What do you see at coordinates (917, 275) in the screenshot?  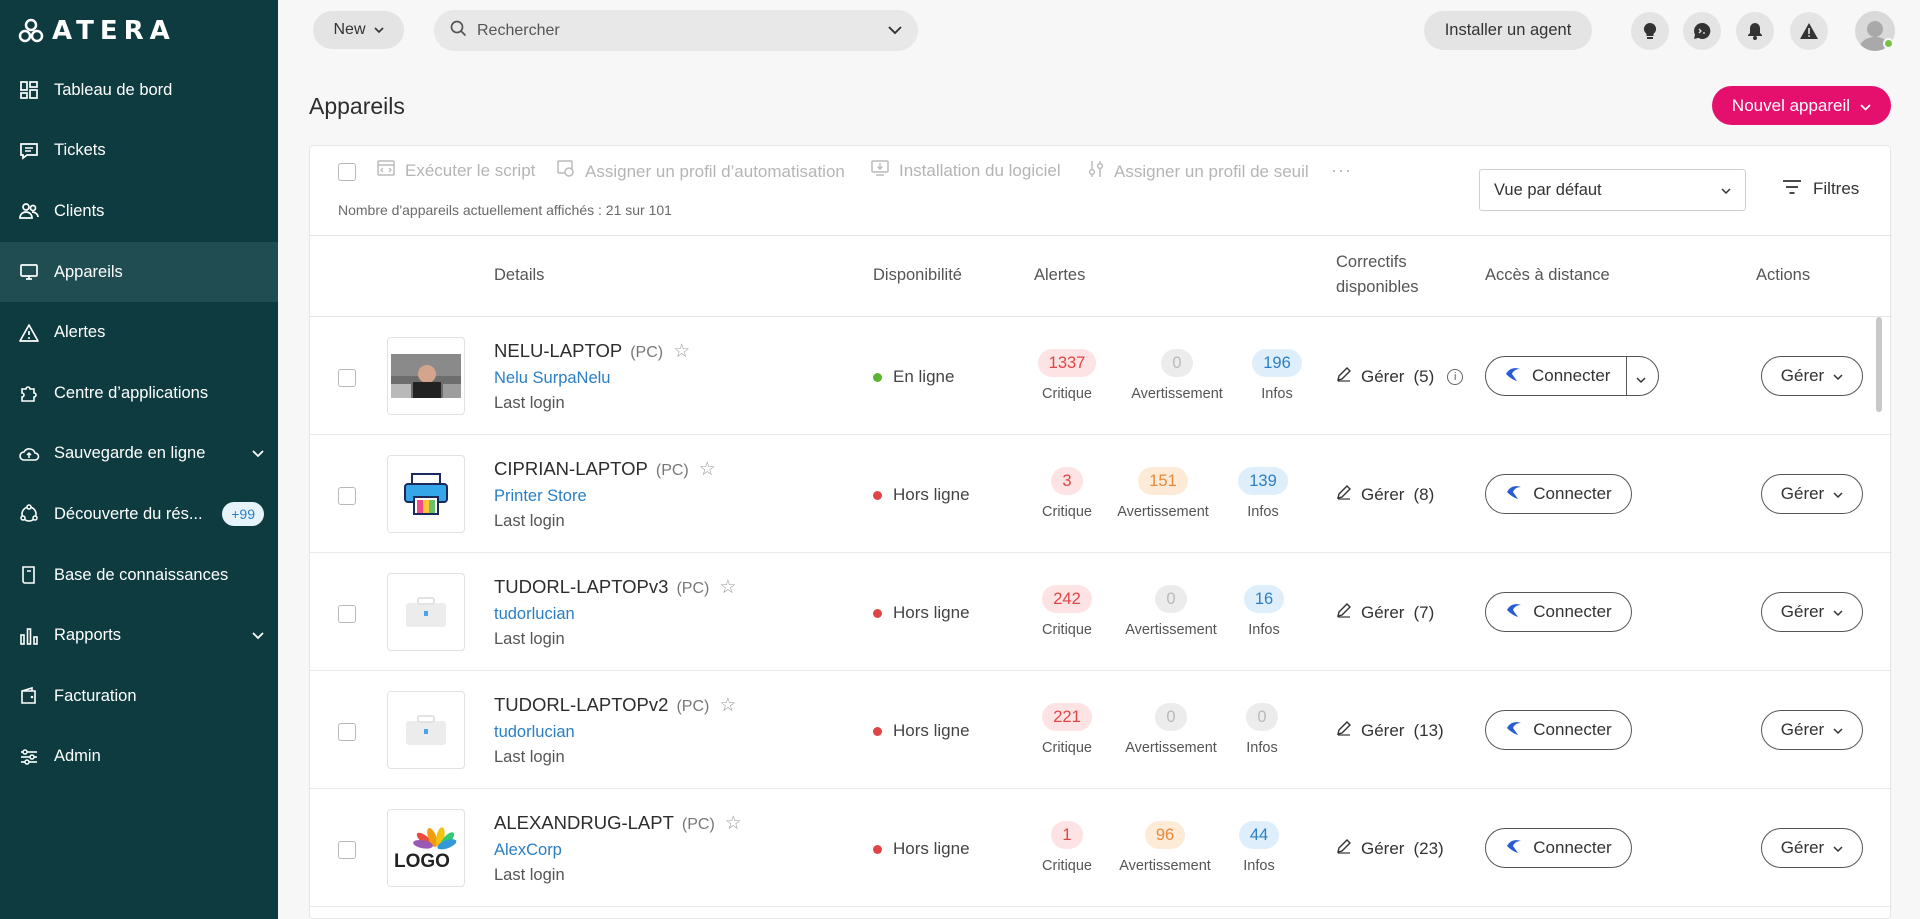 I see `column-header-availability: Disponibilité` at bounding box center [917, 275].